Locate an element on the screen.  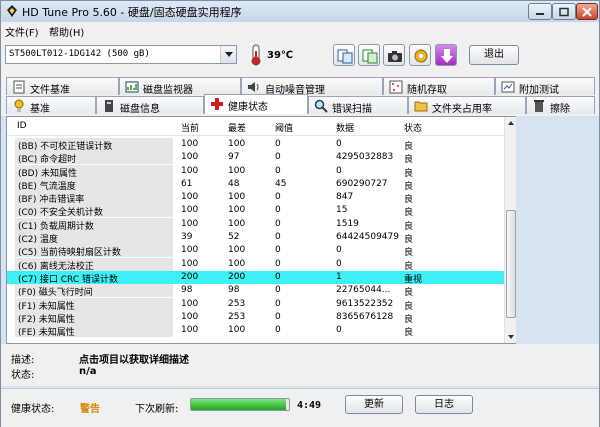
tab-health: 健康状态 is located at coordinates (256, 104).